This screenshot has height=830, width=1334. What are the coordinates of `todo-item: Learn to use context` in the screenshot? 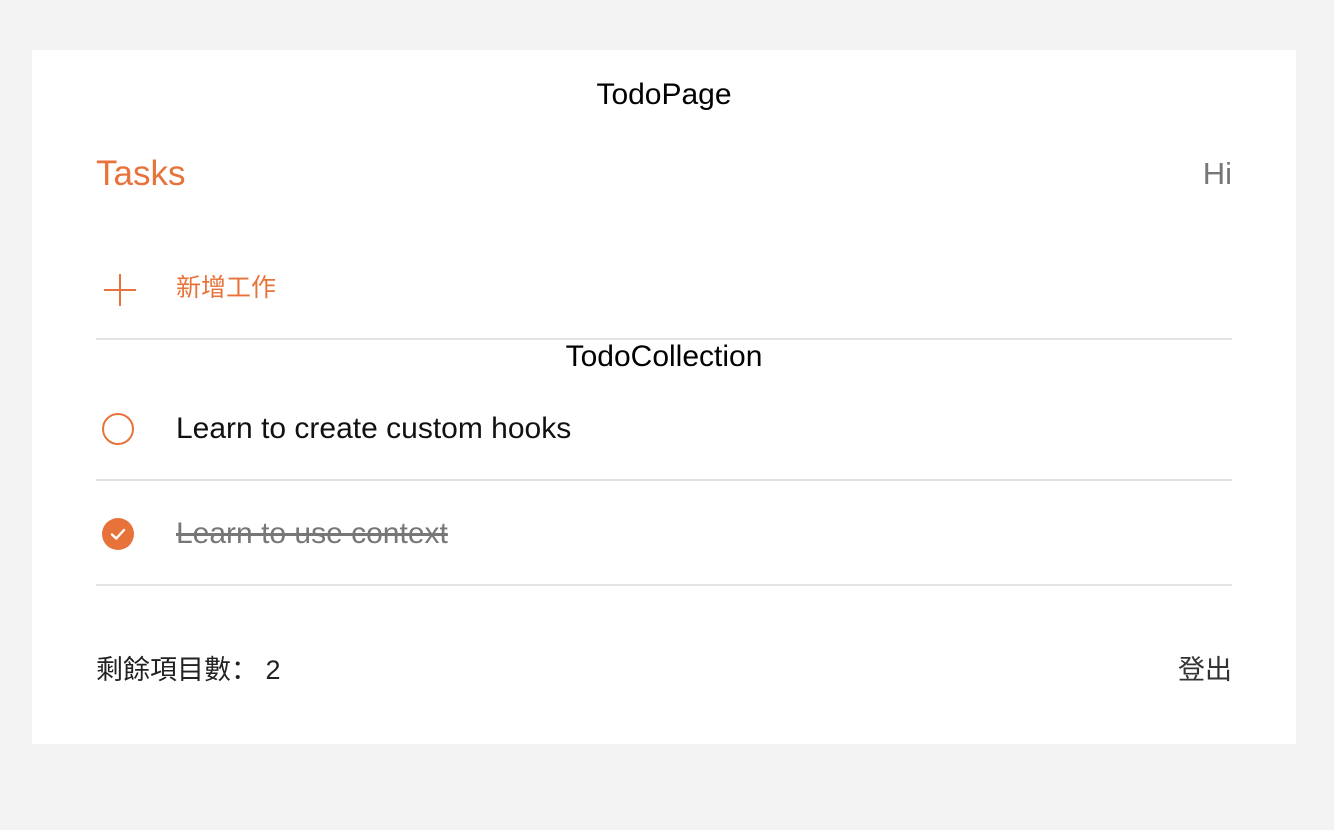 It's located at (664, 533).